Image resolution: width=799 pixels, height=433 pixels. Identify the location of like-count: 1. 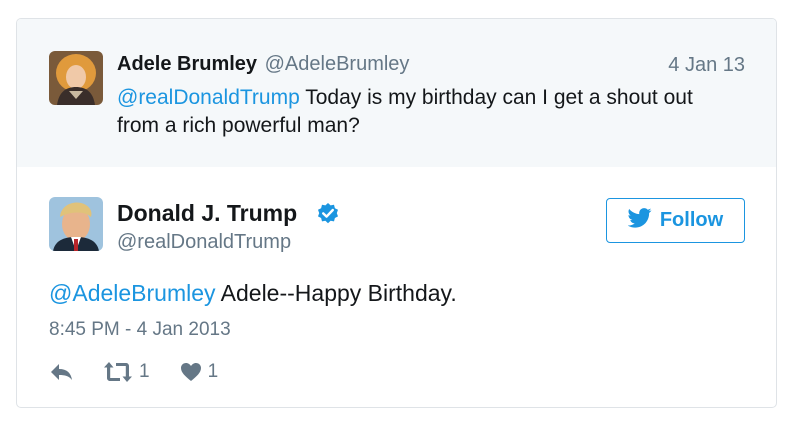
(213, 371).